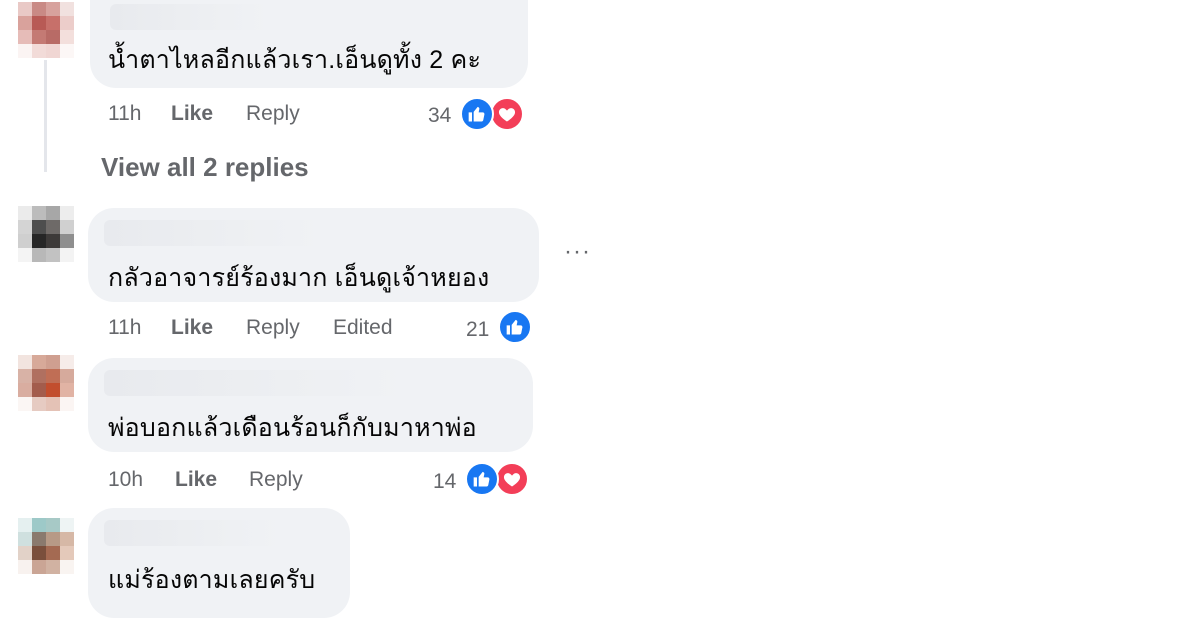  Describe the element at coordinates (205, 167) in the screenshot. I see `view-replies-link: View all 2 replies` at that location.